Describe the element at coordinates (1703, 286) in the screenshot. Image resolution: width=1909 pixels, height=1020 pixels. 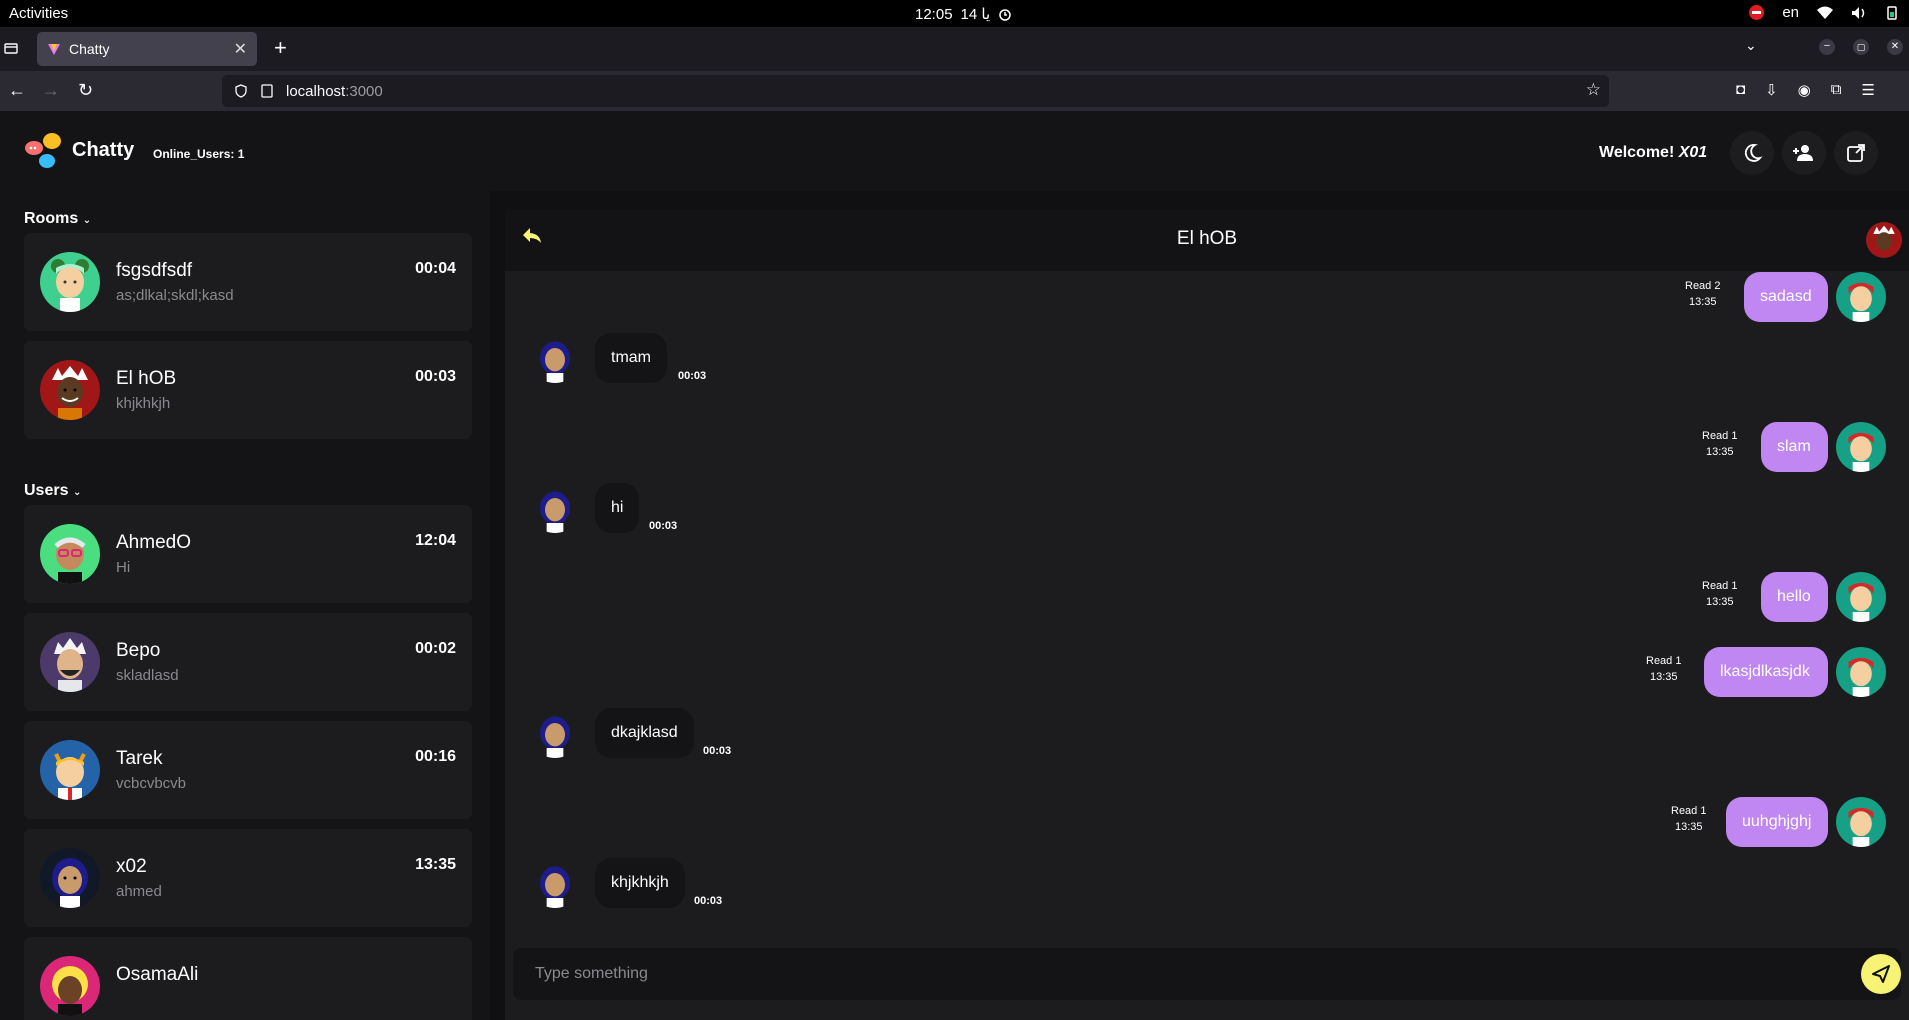
I see `read-count: Read 2` at that location.